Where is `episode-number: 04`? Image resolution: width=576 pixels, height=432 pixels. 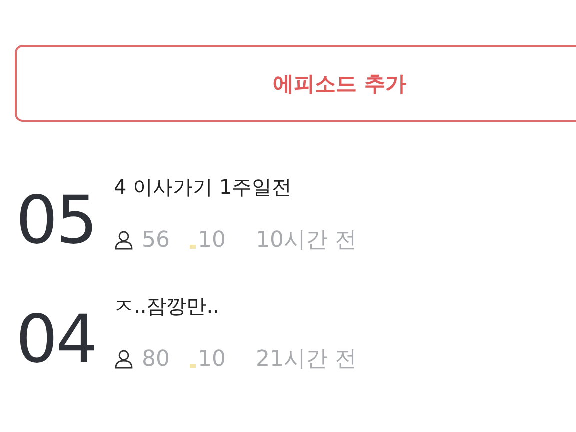
episode-number: 04 is located at coordinates (56, 340).